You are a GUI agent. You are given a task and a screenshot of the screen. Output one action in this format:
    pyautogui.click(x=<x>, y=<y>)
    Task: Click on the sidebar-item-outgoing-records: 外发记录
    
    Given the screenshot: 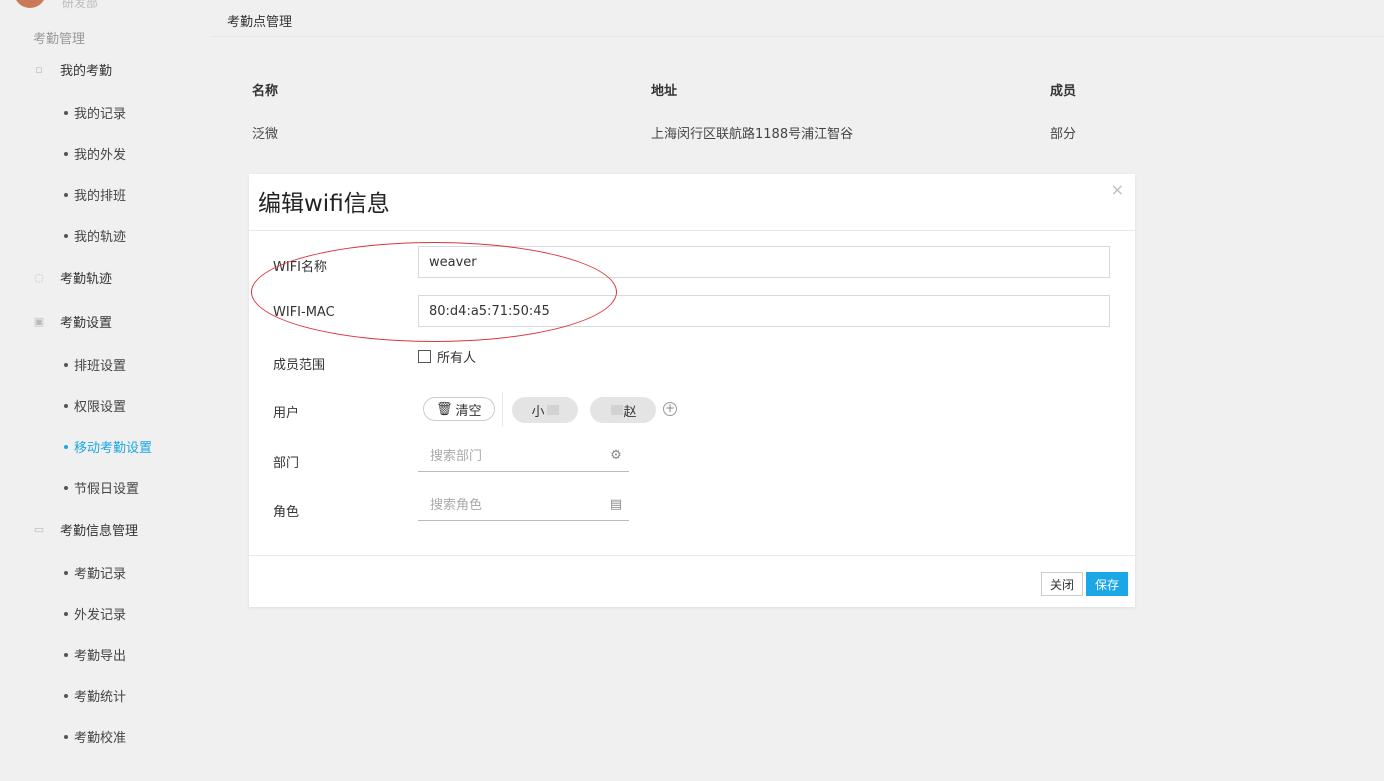 What is the action you would take?
    pyautogui.click(x=95, y=613)
    